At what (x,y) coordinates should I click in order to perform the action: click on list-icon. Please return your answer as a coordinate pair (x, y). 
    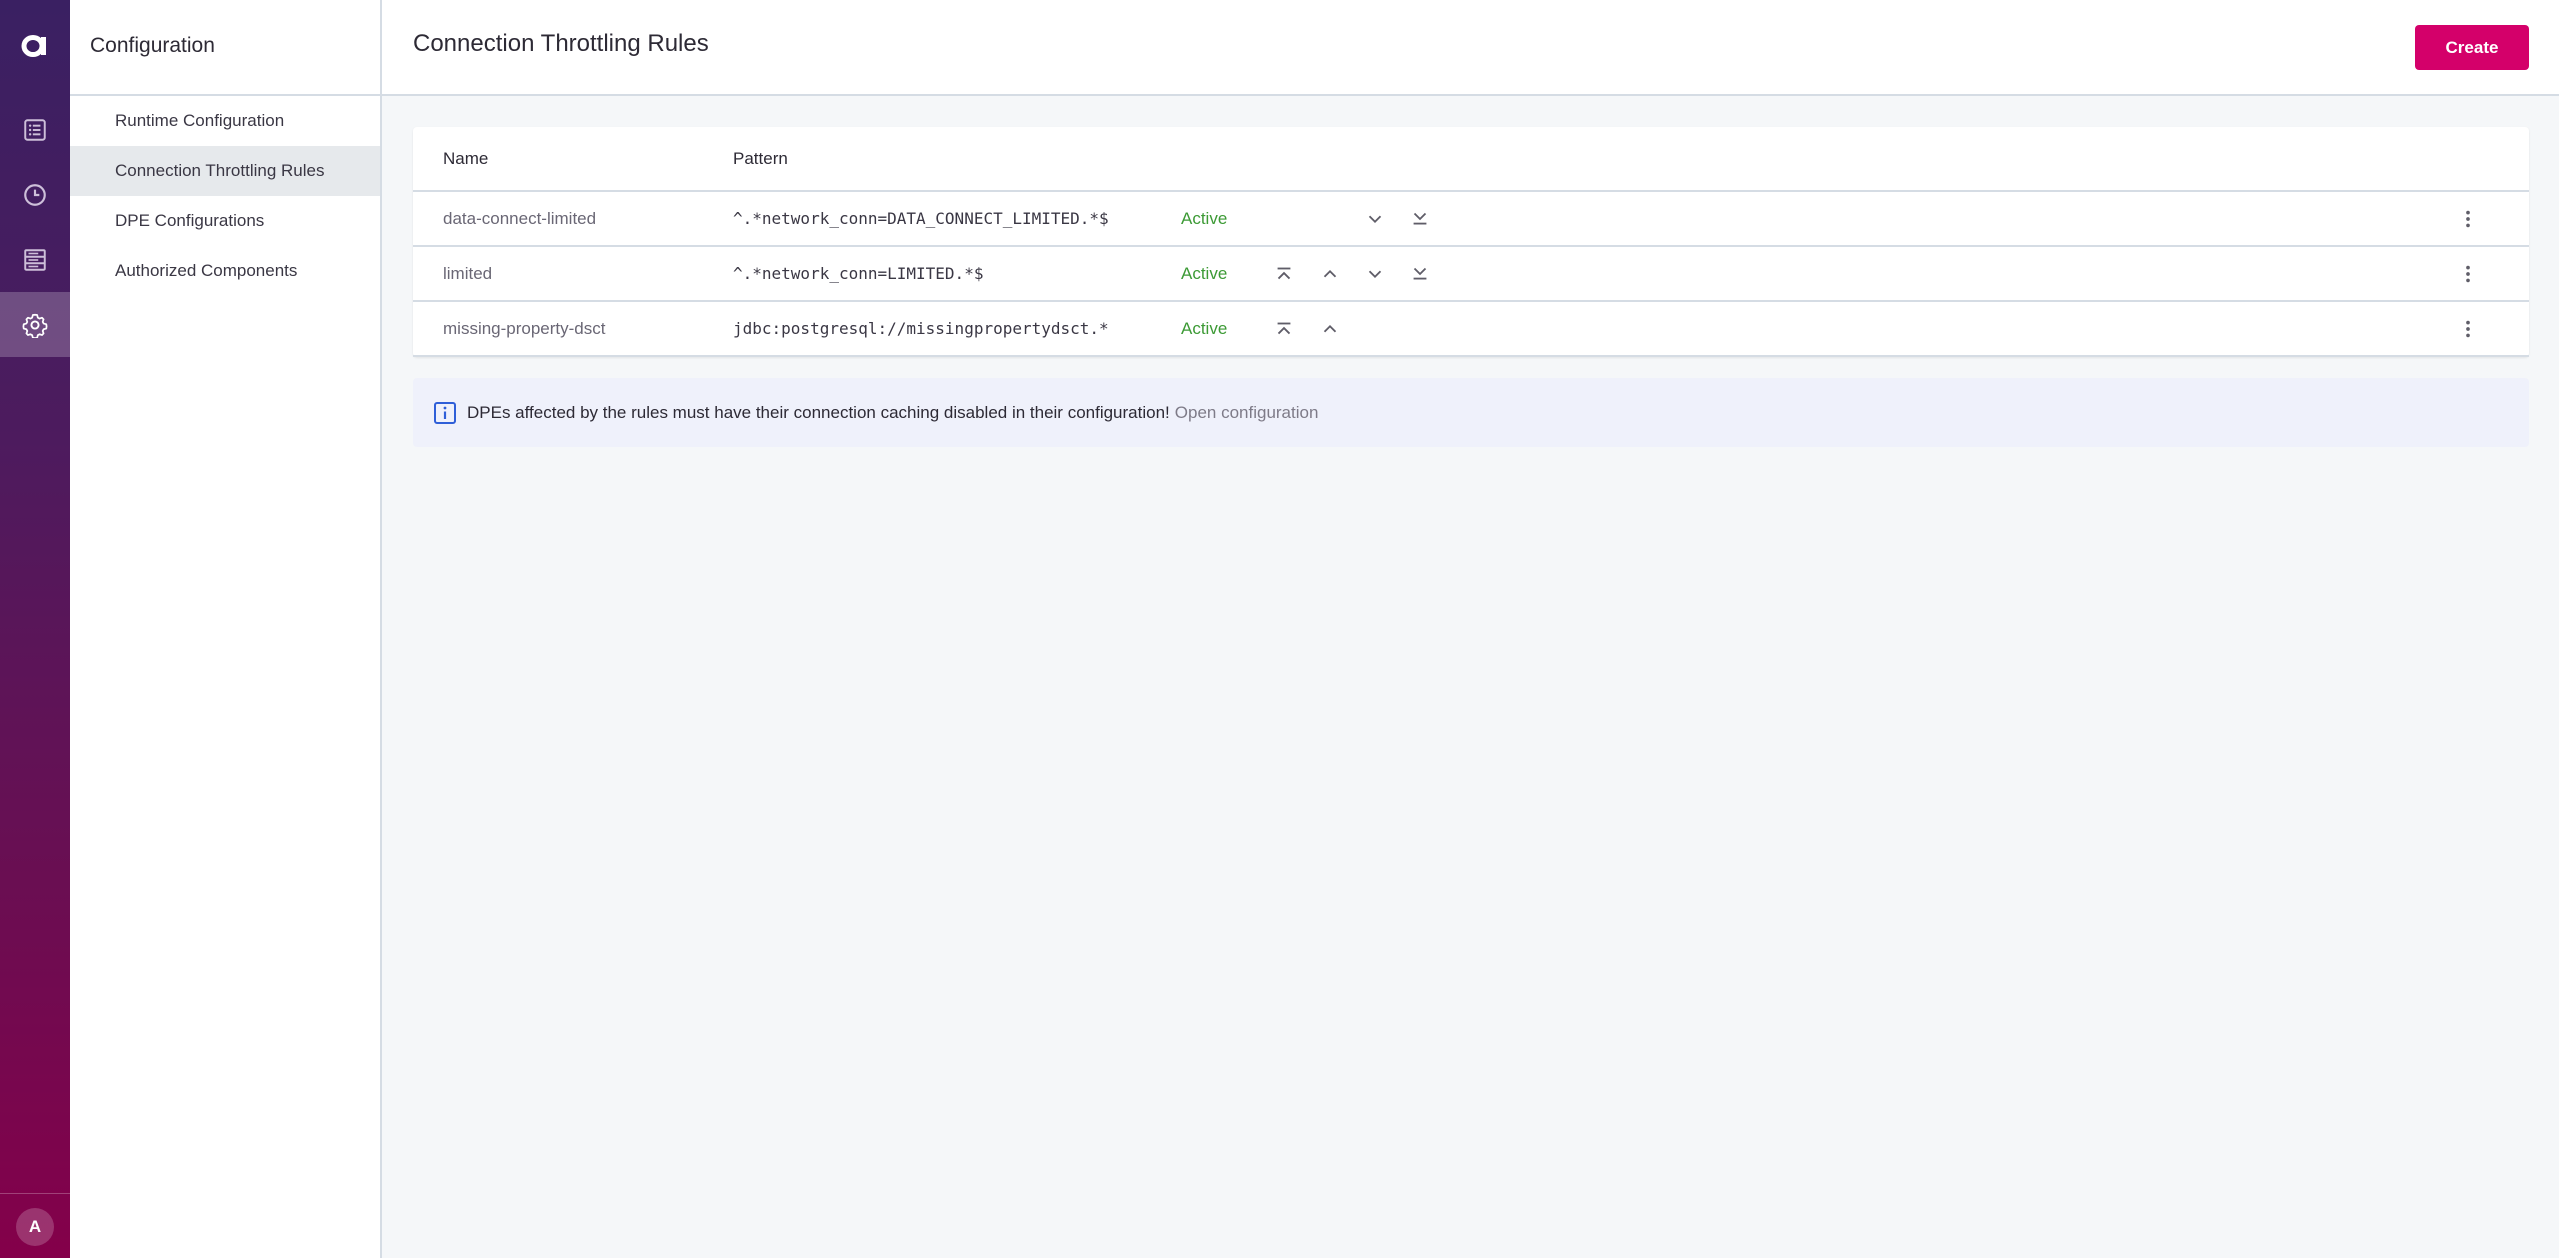
    Looking at the image, I should click on (35, 129).